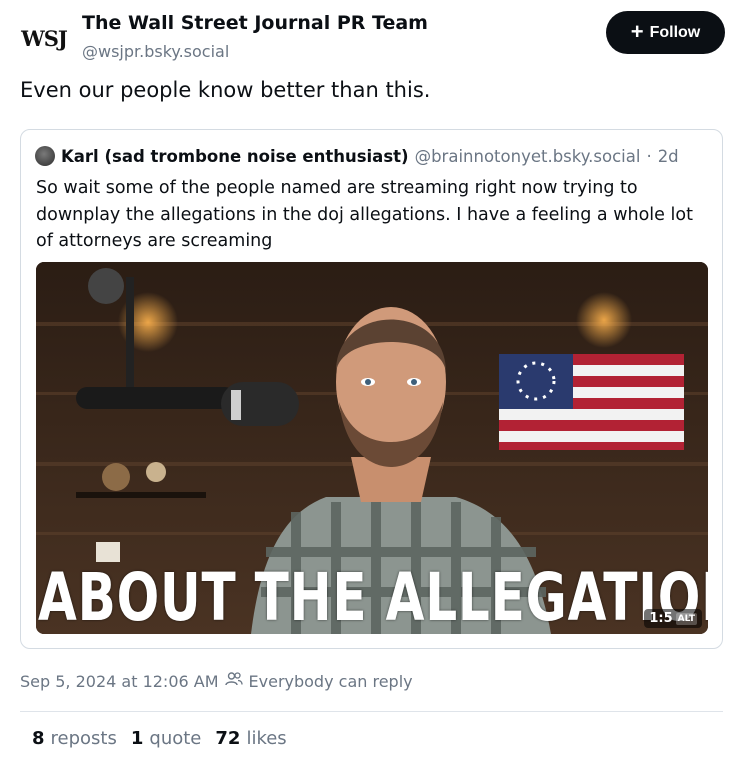 The width and height of the screenshot is (742, 760). I want to click on quotes-stat: 1 quote, so click(166, 738).